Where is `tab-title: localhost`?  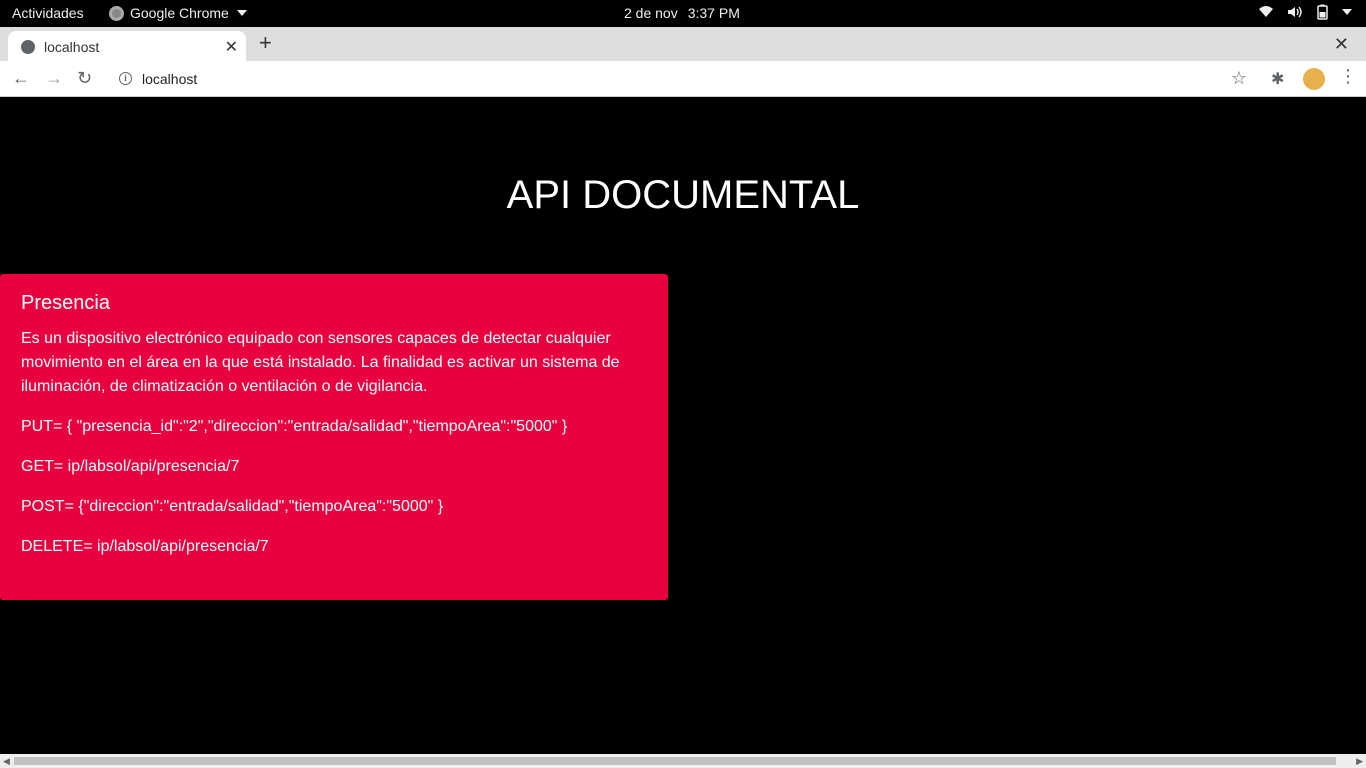
tab-title: localhost is located at coordinates (72, 47).